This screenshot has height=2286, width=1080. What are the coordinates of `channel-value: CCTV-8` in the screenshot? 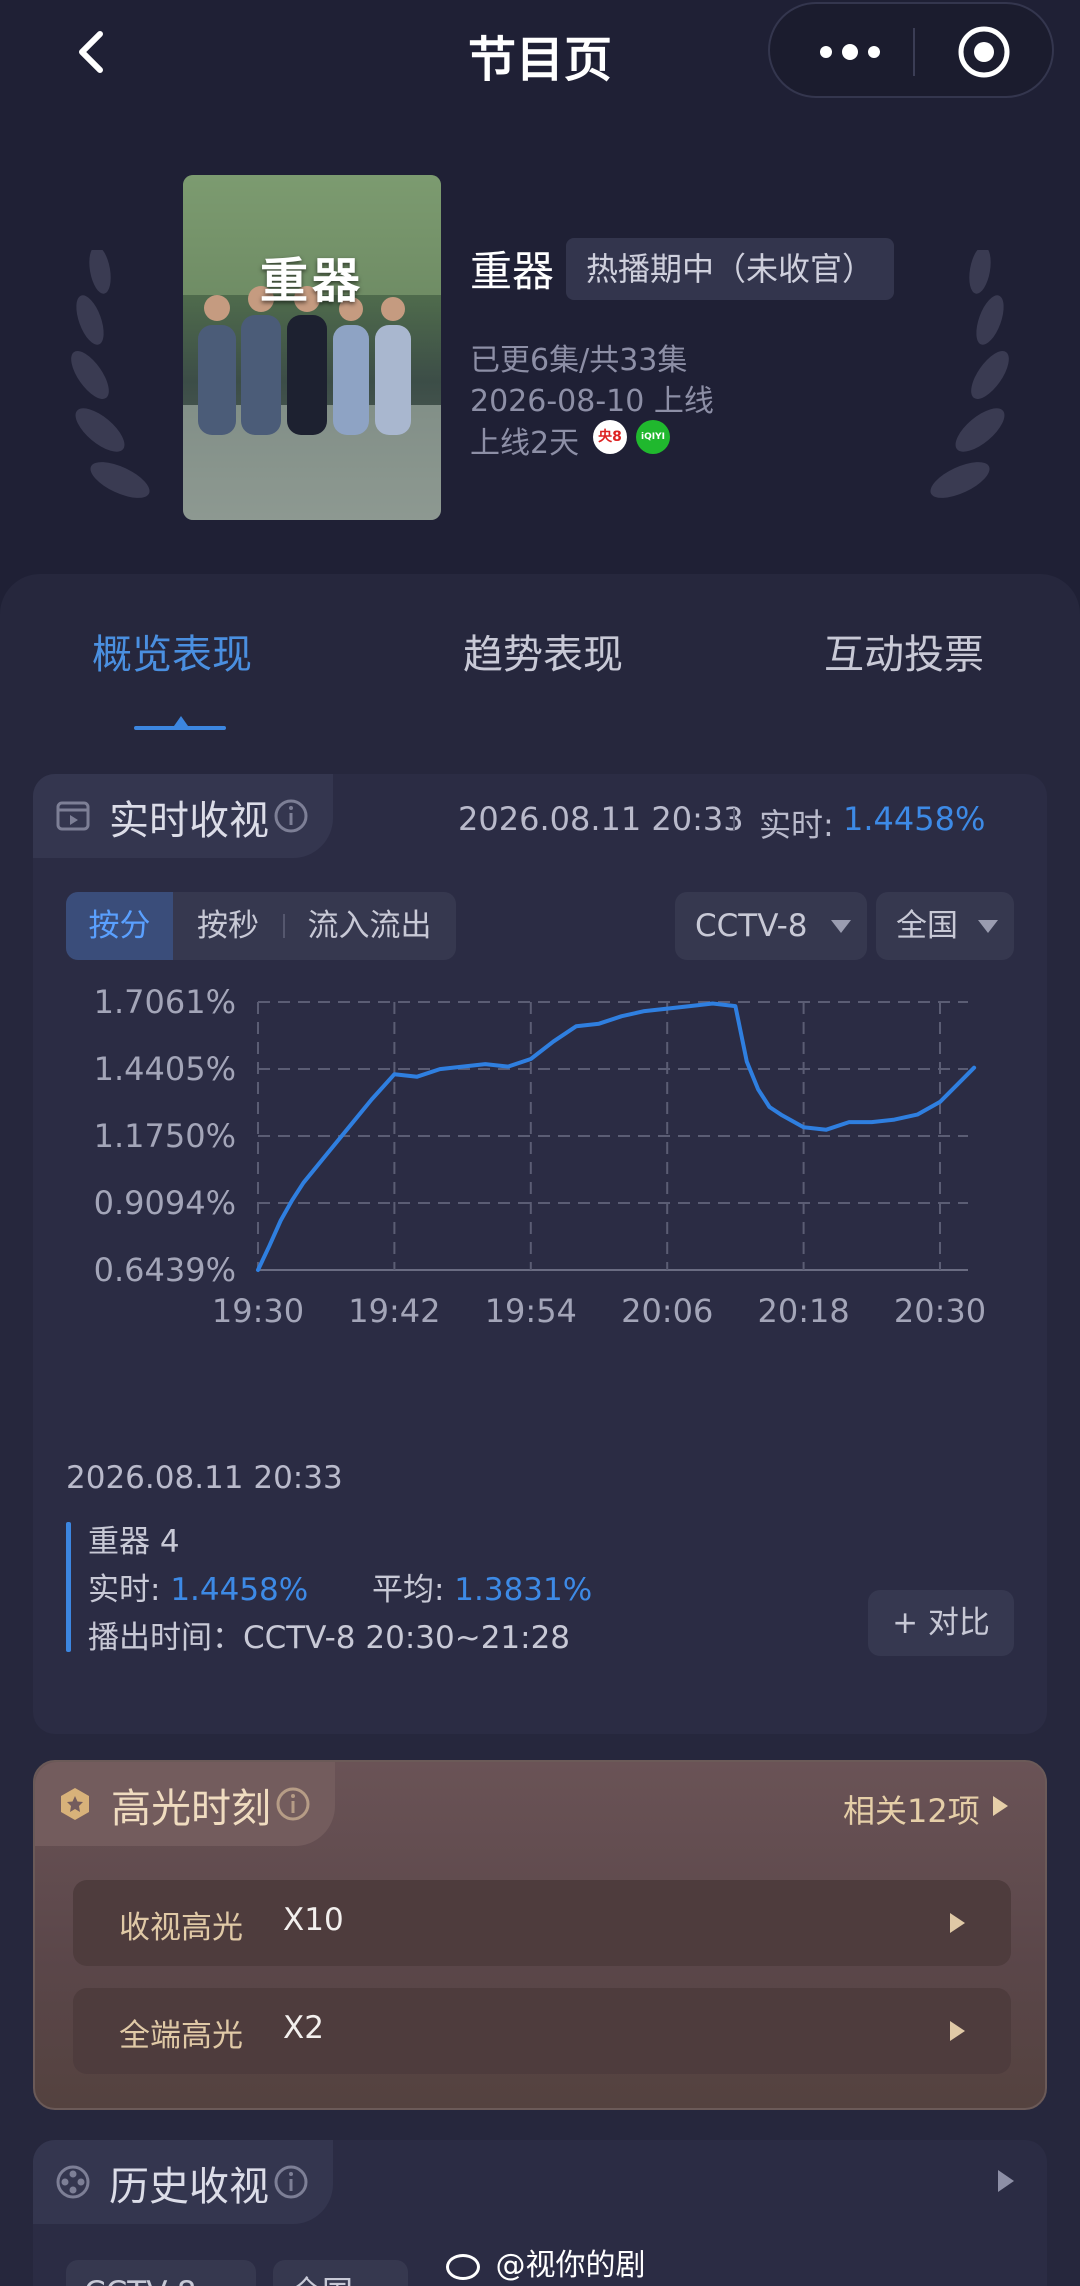 It's located at (751, 926).